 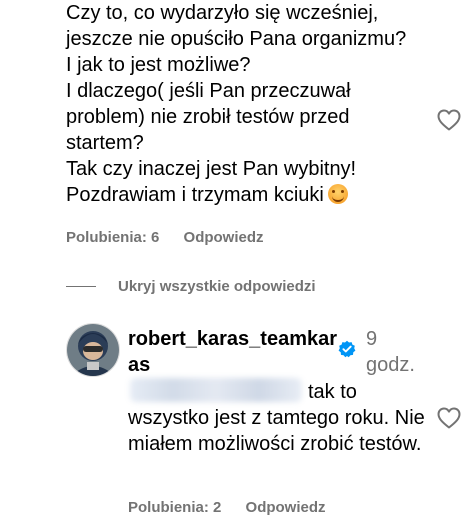 What do you see at coordinates (112, 237) in the screenshot?
I see `comment-likes-count: Polubienia: 6` at bounding box center [112, 237].